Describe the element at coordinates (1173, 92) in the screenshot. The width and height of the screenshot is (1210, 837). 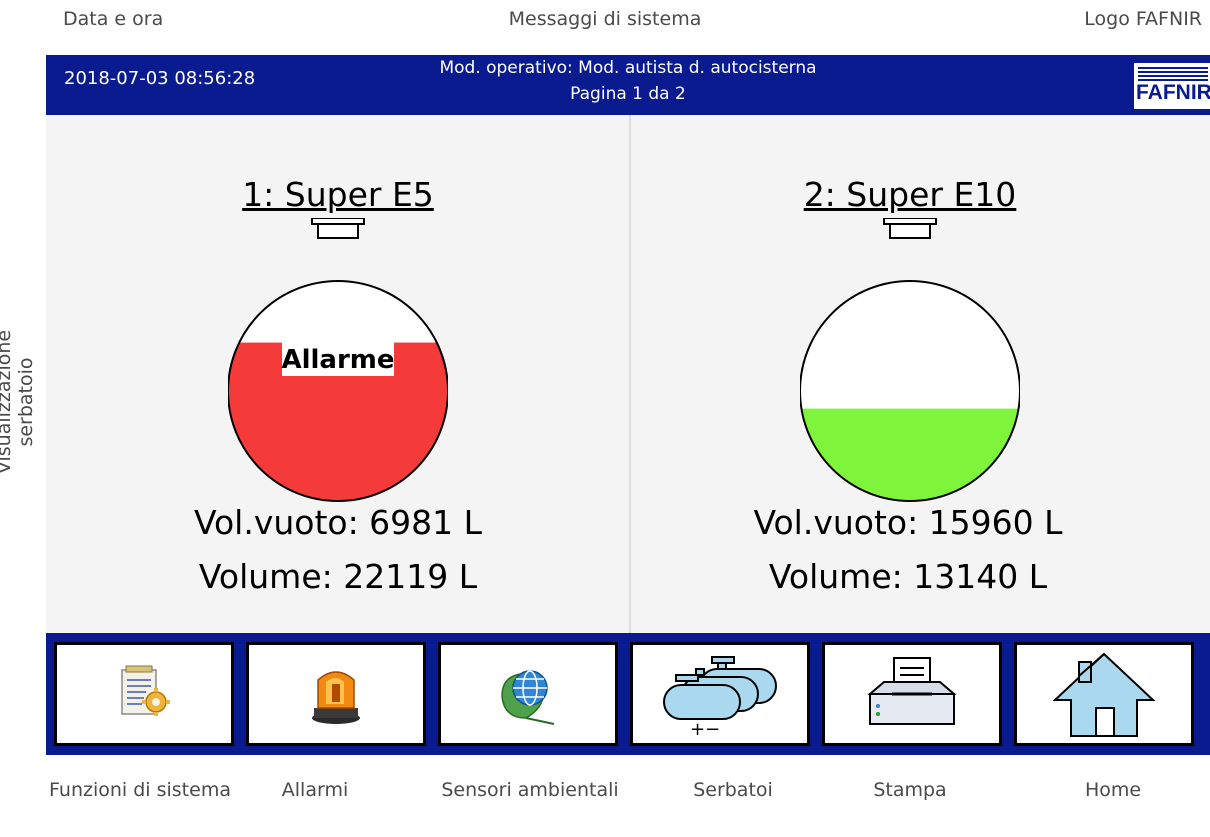
I see `logo-text: FAFNIR` at that location.